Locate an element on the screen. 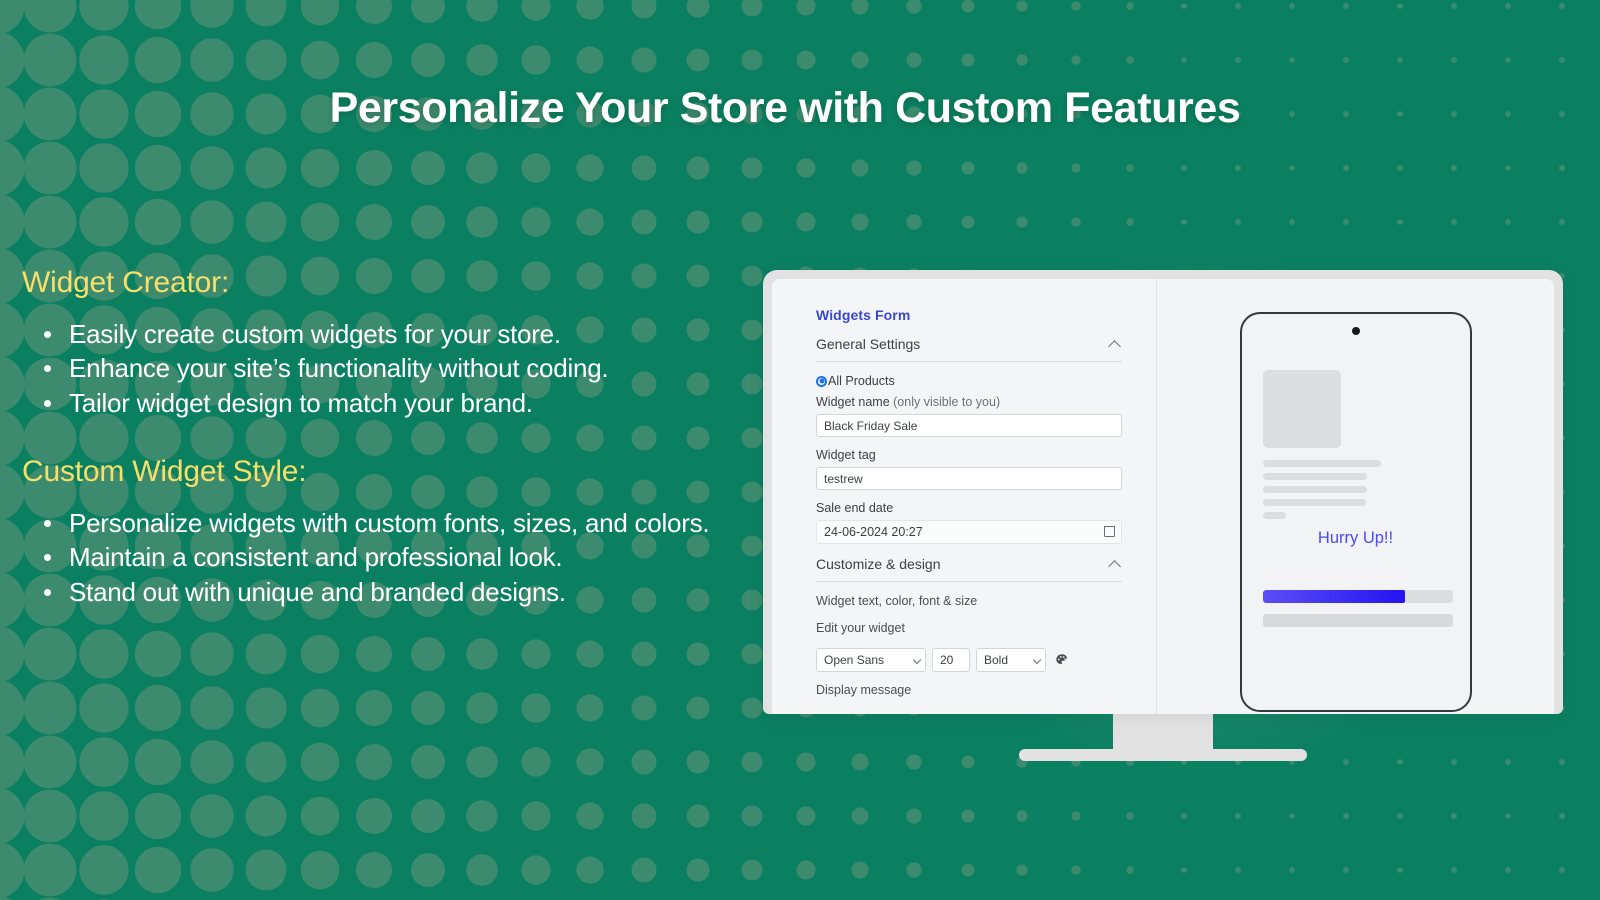 The width and height of the screenshot is (1600, 900). calendar-icon is located at coordinates (1109, 531).